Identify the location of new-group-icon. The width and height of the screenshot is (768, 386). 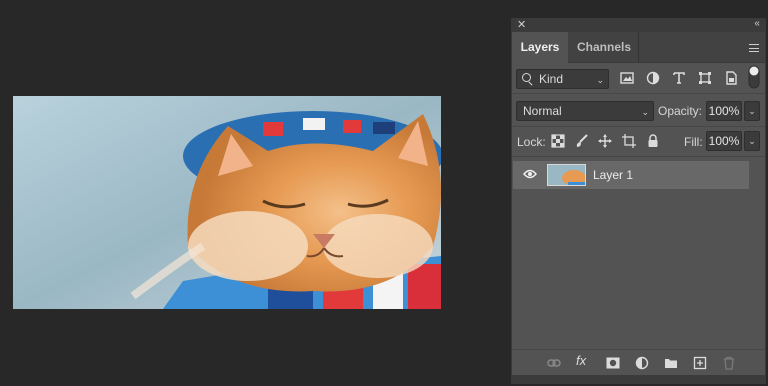
(671, 363).